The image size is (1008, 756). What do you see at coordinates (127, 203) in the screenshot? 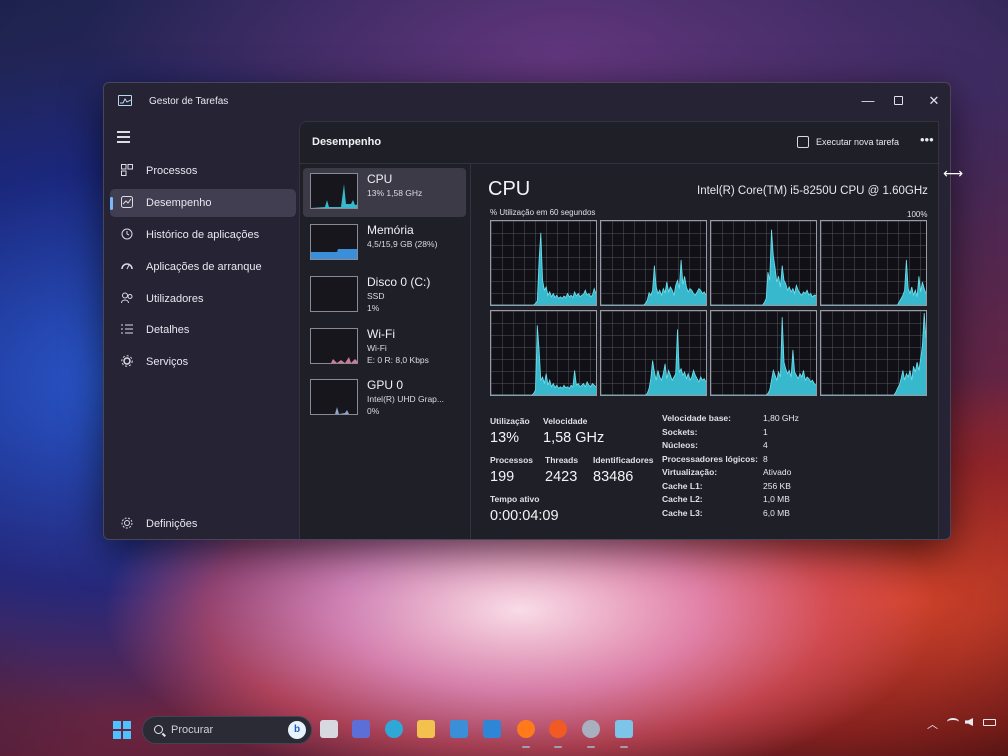
I see `performance-chart-icon` at bounding box center [127, 203].